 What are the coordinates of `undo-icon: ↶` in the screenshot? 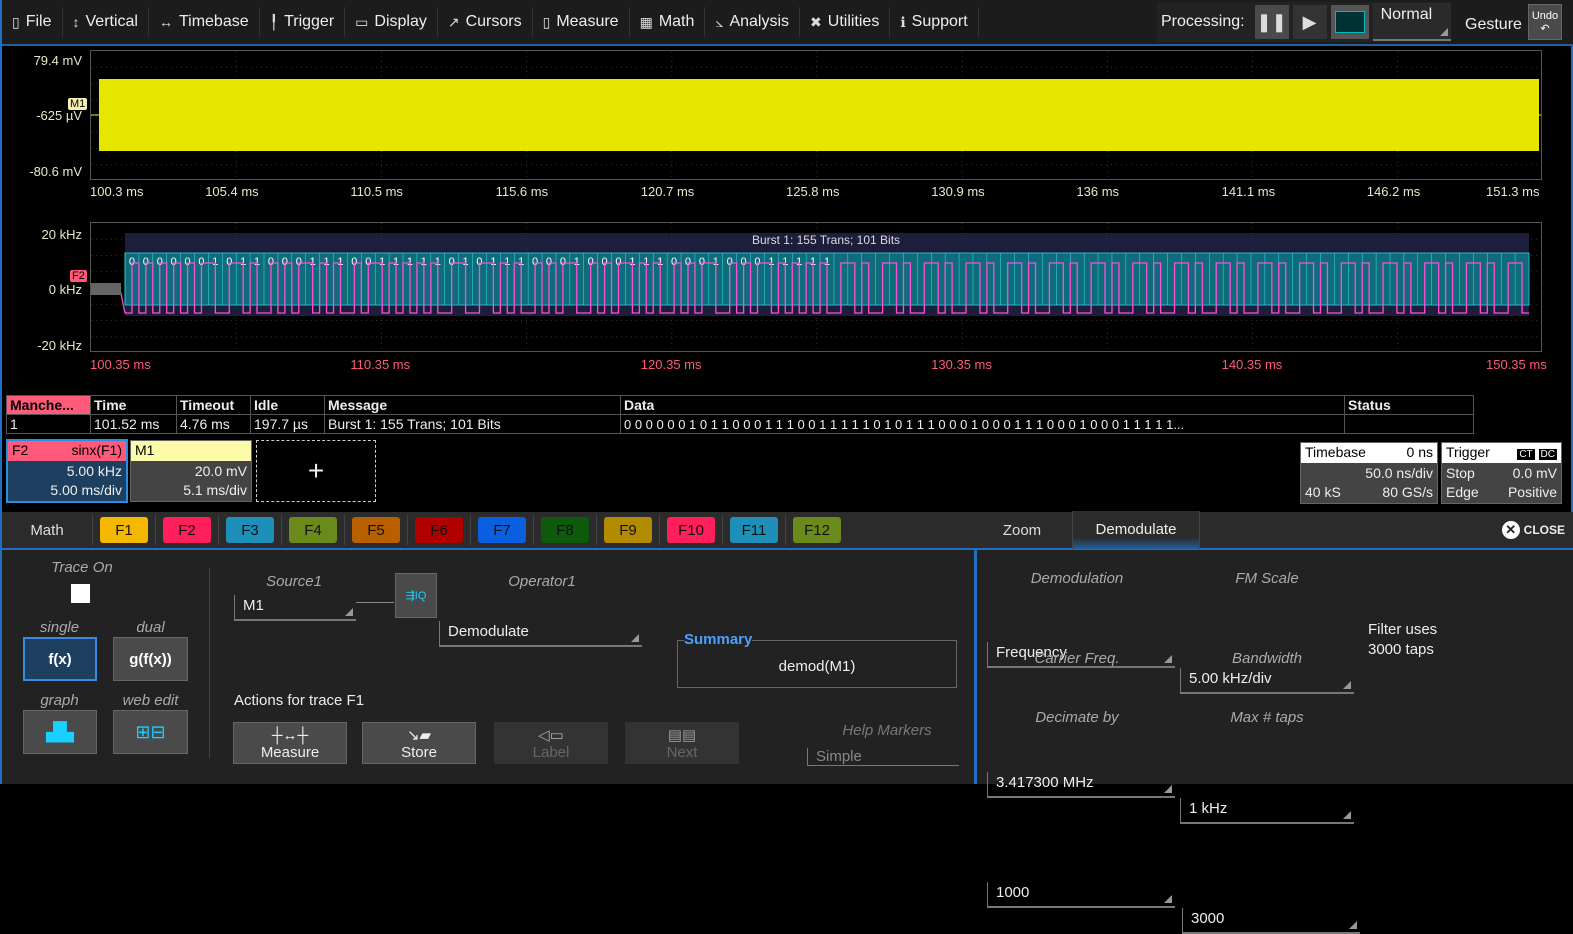 It's located at (1545, 28).